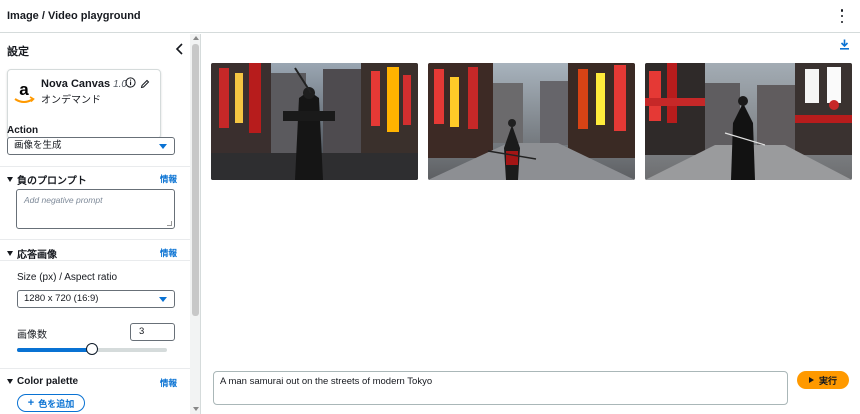 Image resolution: width=860 pixels, height=414 pixels. What do you see at coordinates (168, 253) in the screenshot?
I see `response-image-info-link: 情報` at bounding box center [168, 253].